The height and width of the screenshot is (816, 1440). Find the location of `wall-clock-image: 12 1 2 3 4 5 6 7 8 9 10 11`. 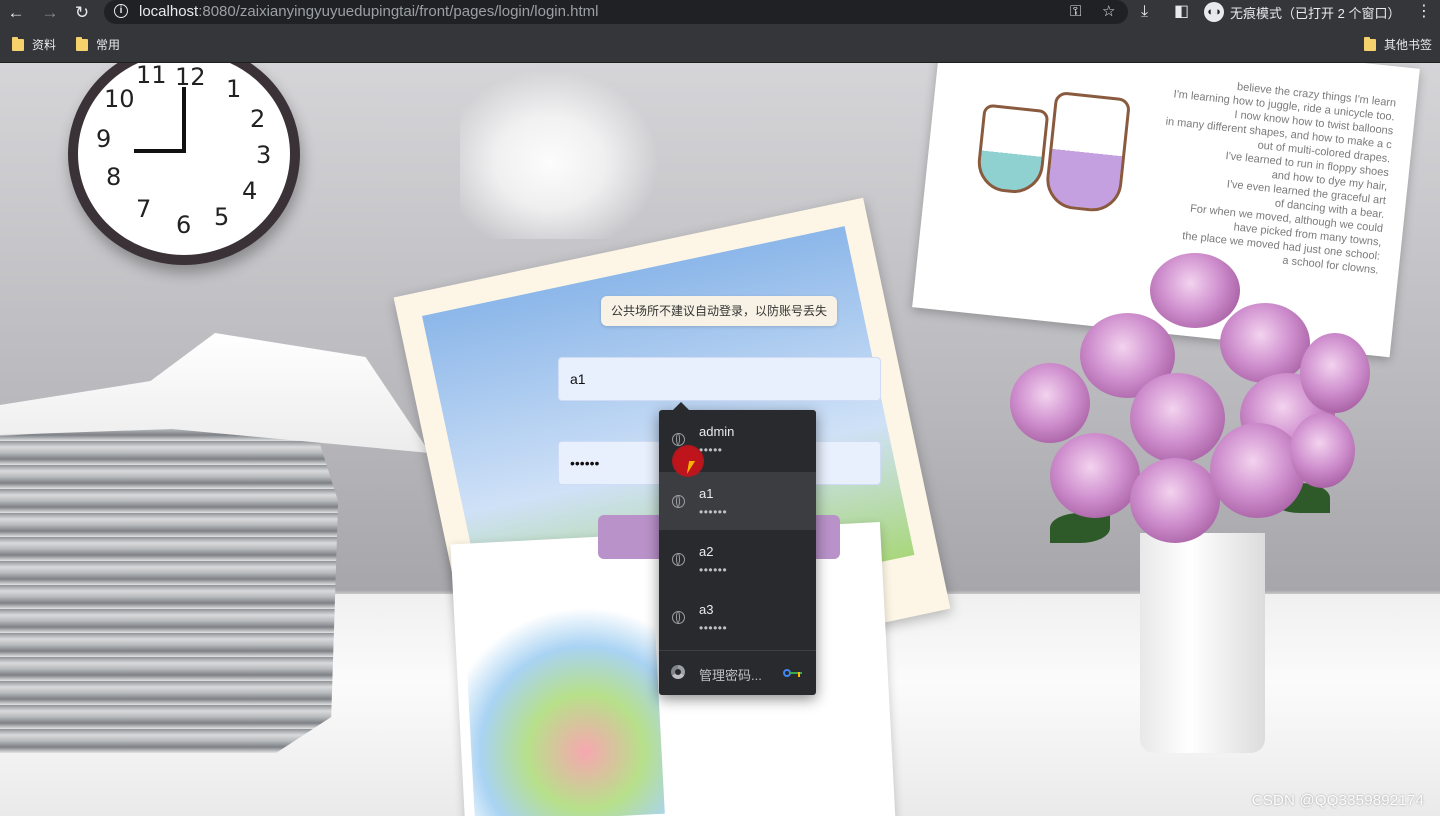

wall-clock-image: 12 1 2 3 4 5 6 7 8 9 10 11 is located at coordinates (184, 164).